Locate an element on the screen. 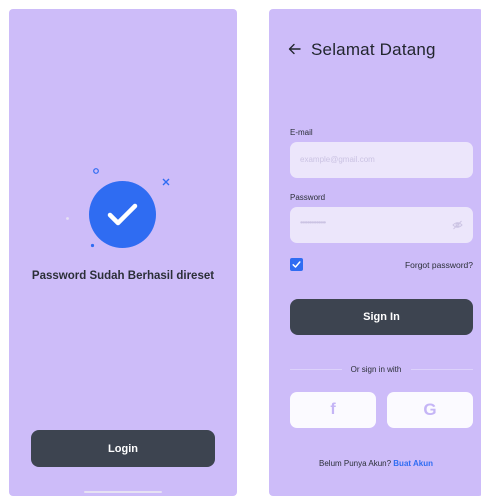 This screenshot has width=481, height=496. facebook-button: f is located at coordinates (333, 410).